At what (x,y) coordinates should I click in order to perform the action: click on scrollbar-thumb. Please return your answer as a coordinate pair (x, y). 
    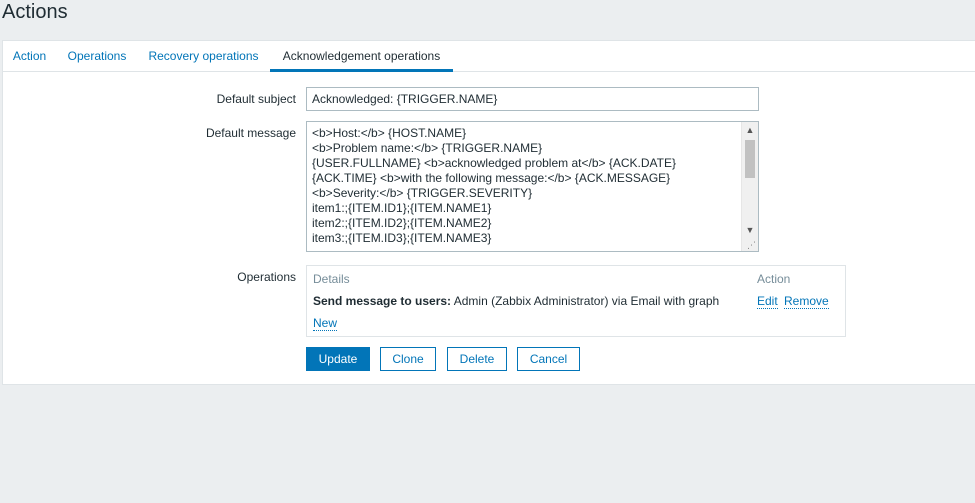
    Looking at the image, I should click on (750, 159).